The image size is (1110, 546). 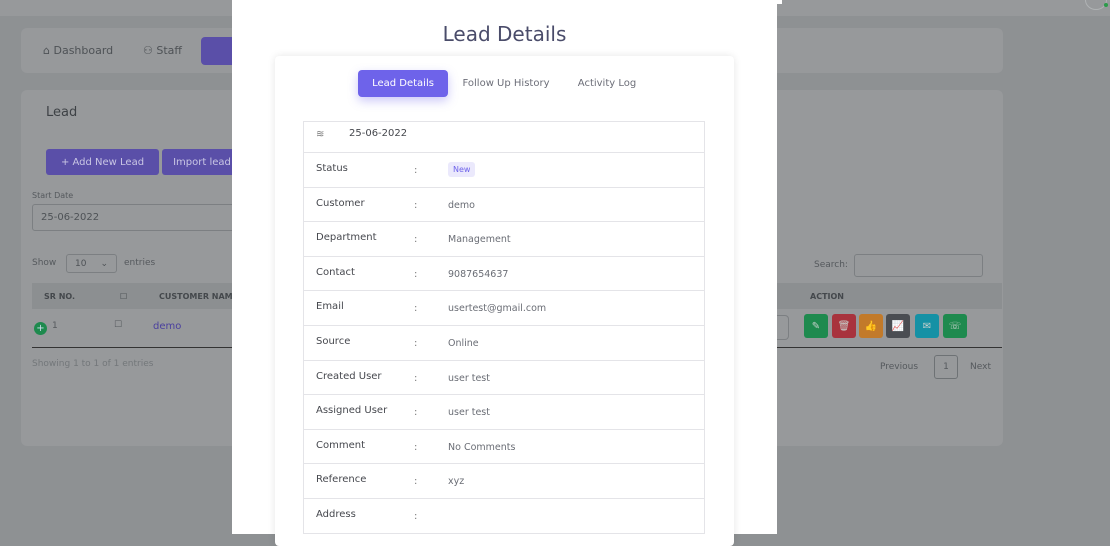 I want to click on edit-button: ✎, so click(x=816, y=326).